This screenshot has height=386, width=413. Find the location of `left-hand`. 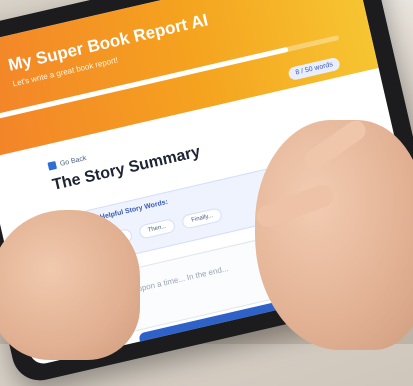

left-hand is located at coordinates (70, 285).